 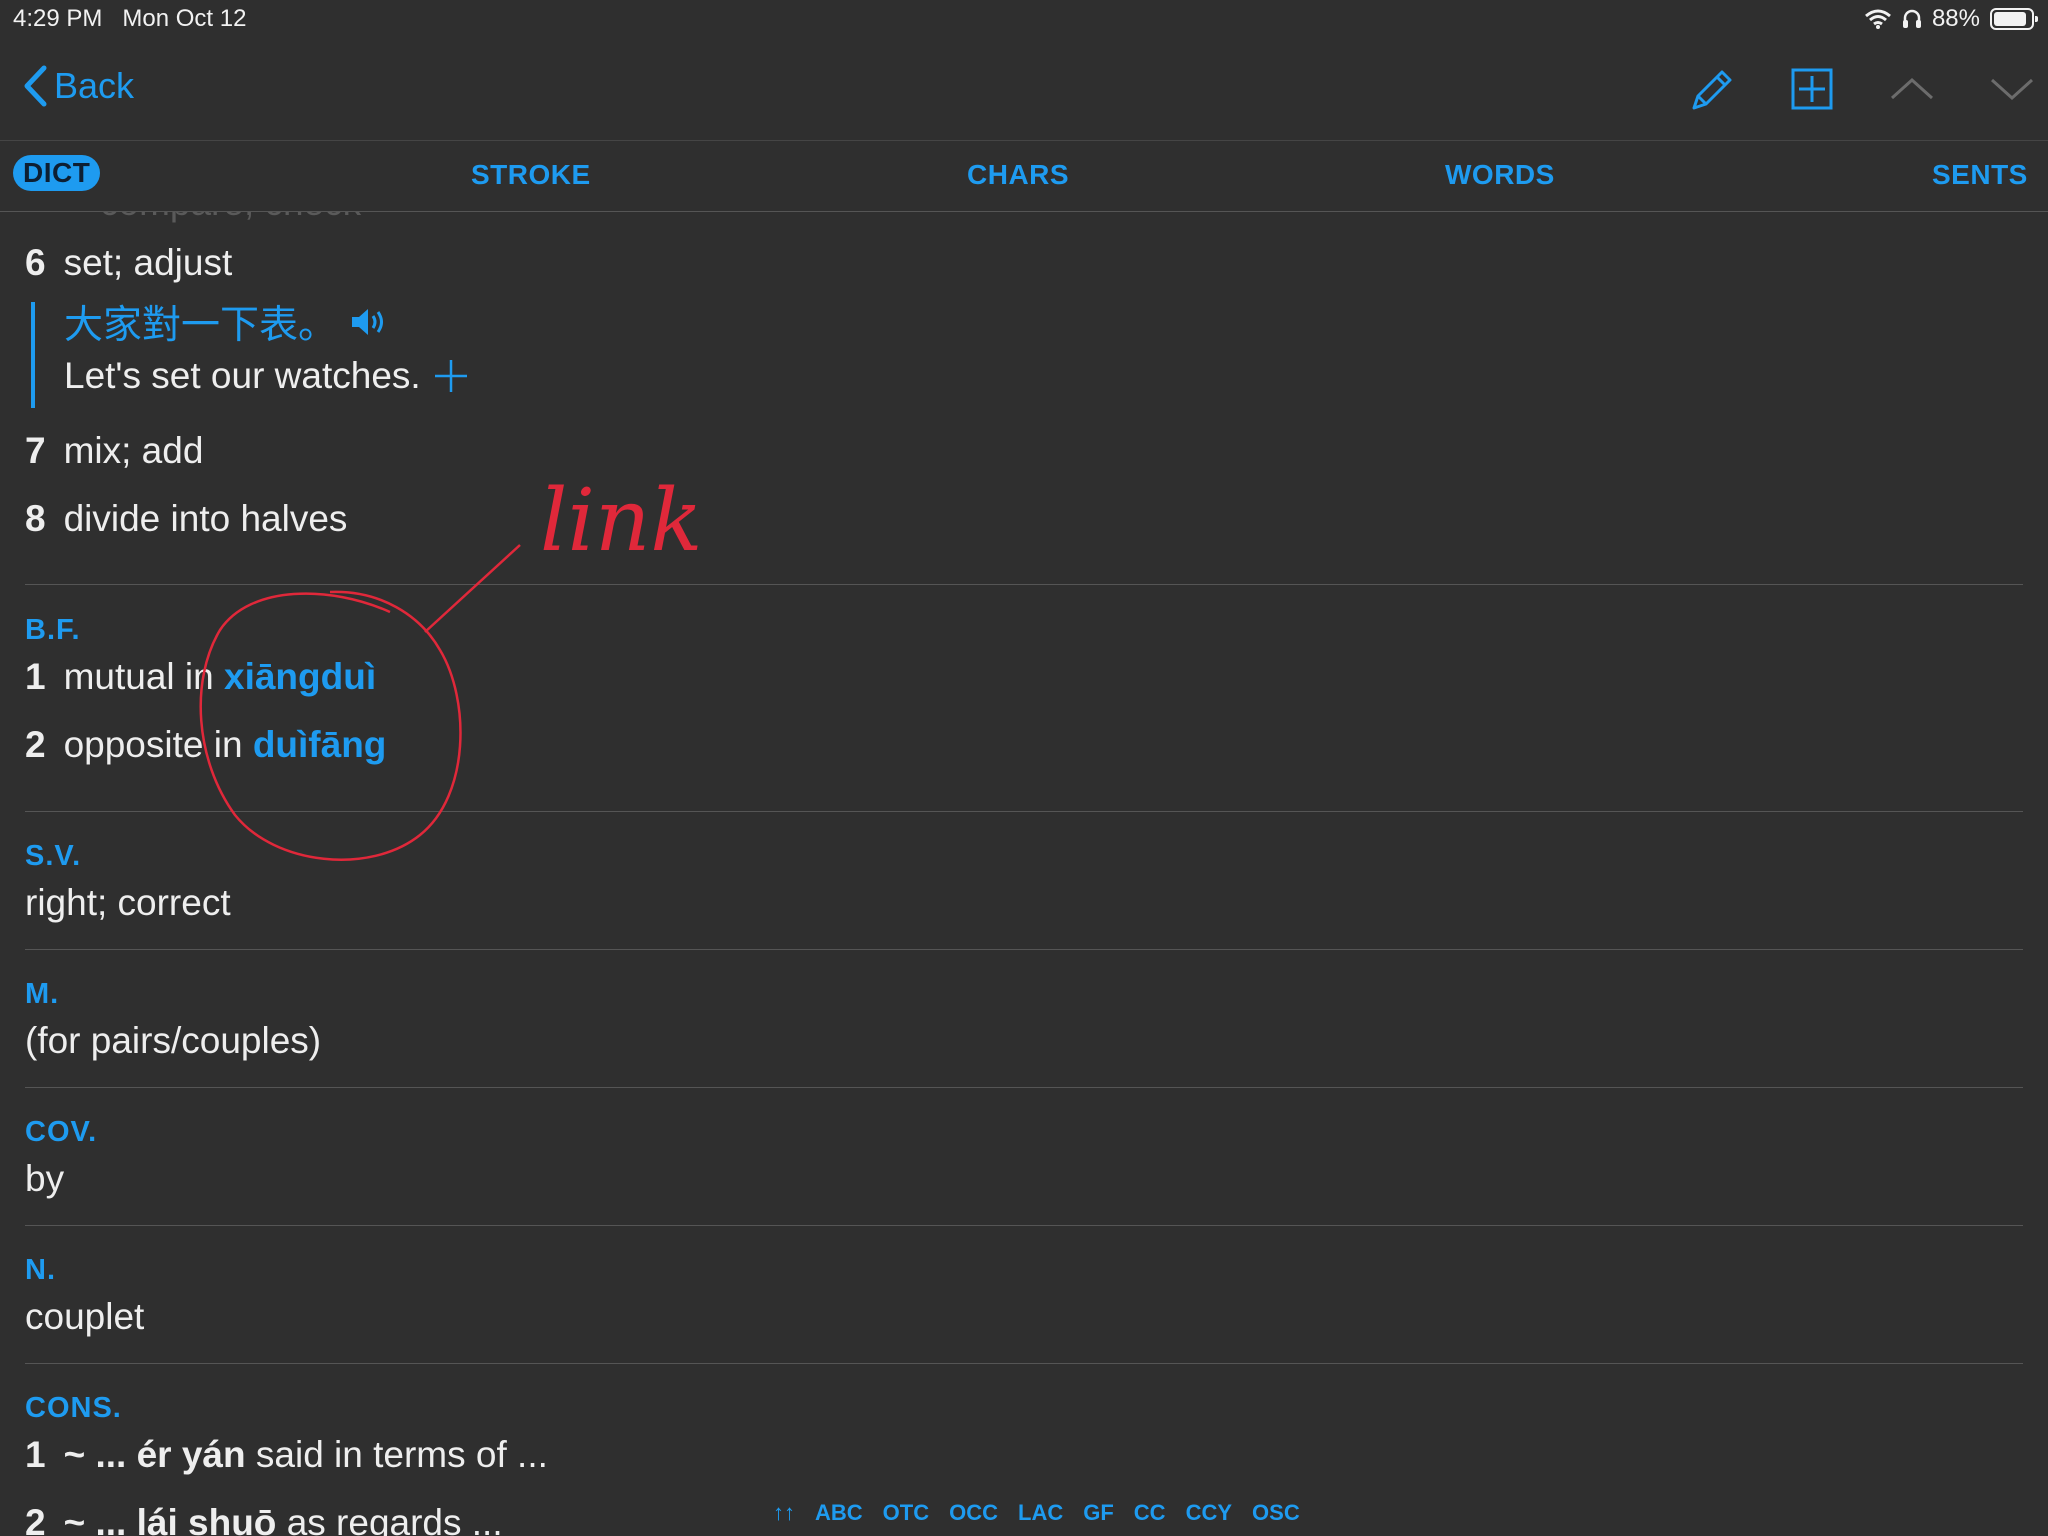 I want to click on status-time-date: 4:29 PM Mon Oct 12, so click(x=129, y=19).